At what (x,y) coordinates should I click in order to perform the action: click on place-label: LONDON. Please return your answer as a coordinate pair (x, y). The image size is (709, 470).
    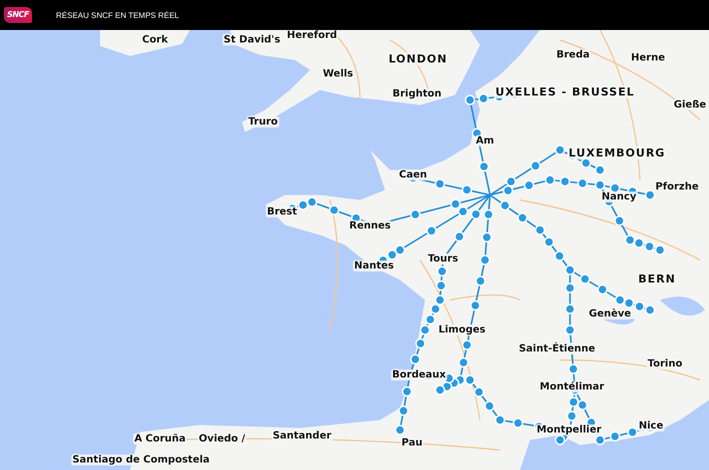
    Looking at the image, I should click on (418, 59).